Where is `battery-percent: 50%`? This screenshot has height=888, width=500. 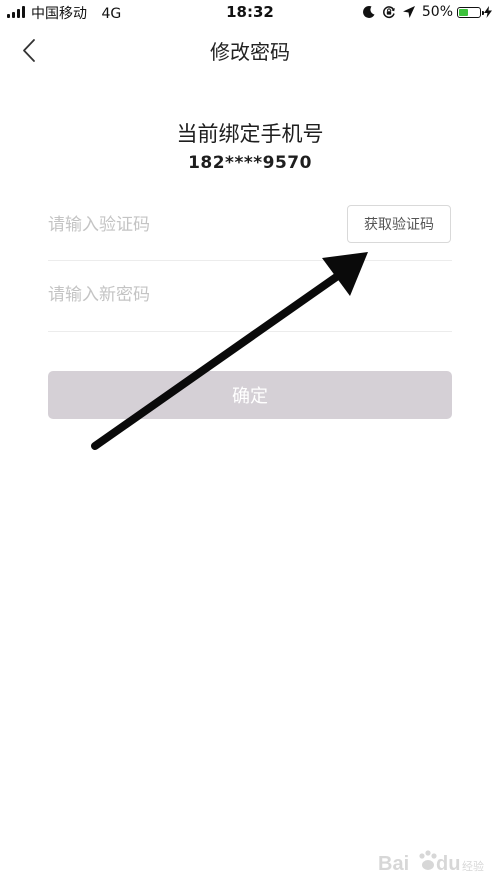 battery-percent: 50% is located at coordinates (437, 12).